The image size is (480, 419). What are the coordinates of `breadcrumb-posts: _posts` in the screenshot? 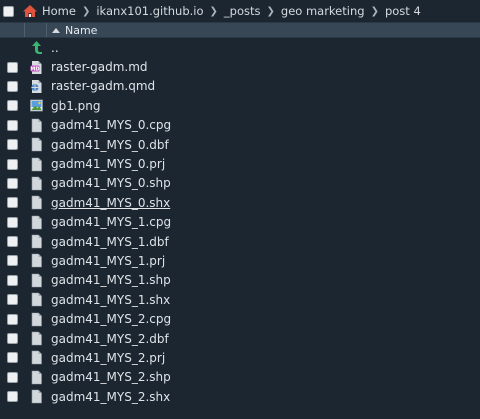 It's located at (242, 11).